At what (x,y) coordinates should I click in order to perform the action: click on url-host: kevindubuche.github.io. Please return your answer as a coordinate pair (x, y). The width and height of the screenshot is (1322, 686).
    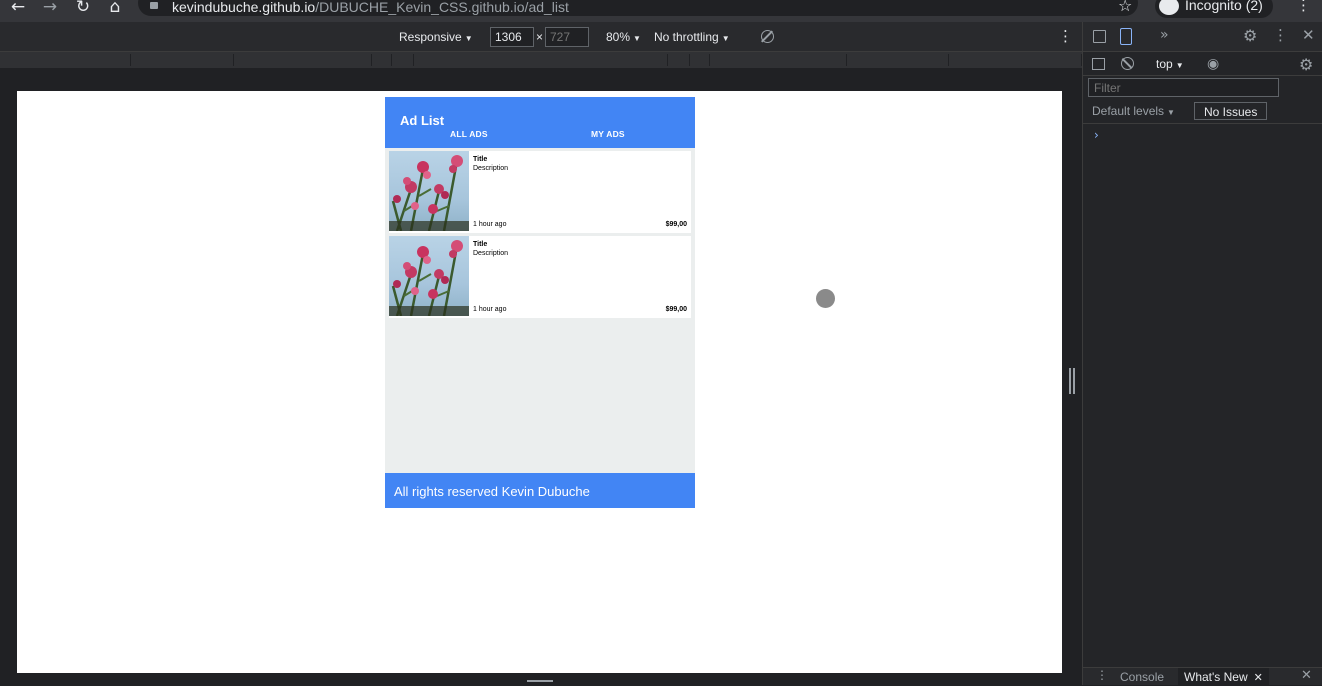
    Looking at the image, I should click on (244, 7).